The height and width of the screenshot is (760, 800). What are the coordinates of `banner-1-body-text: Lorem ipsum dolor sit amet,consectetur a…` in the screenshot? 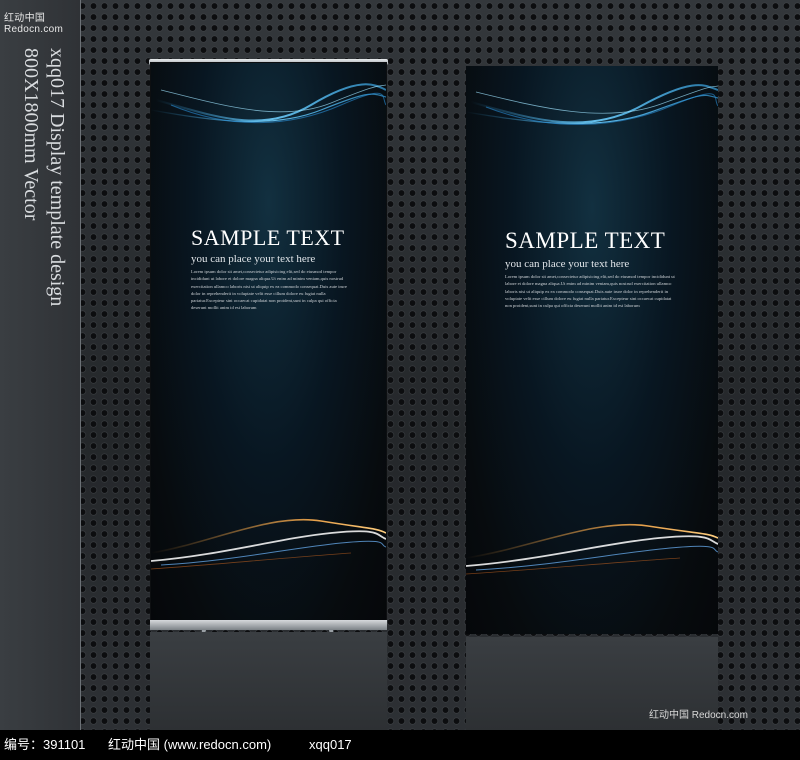 It's located at (269, 290).